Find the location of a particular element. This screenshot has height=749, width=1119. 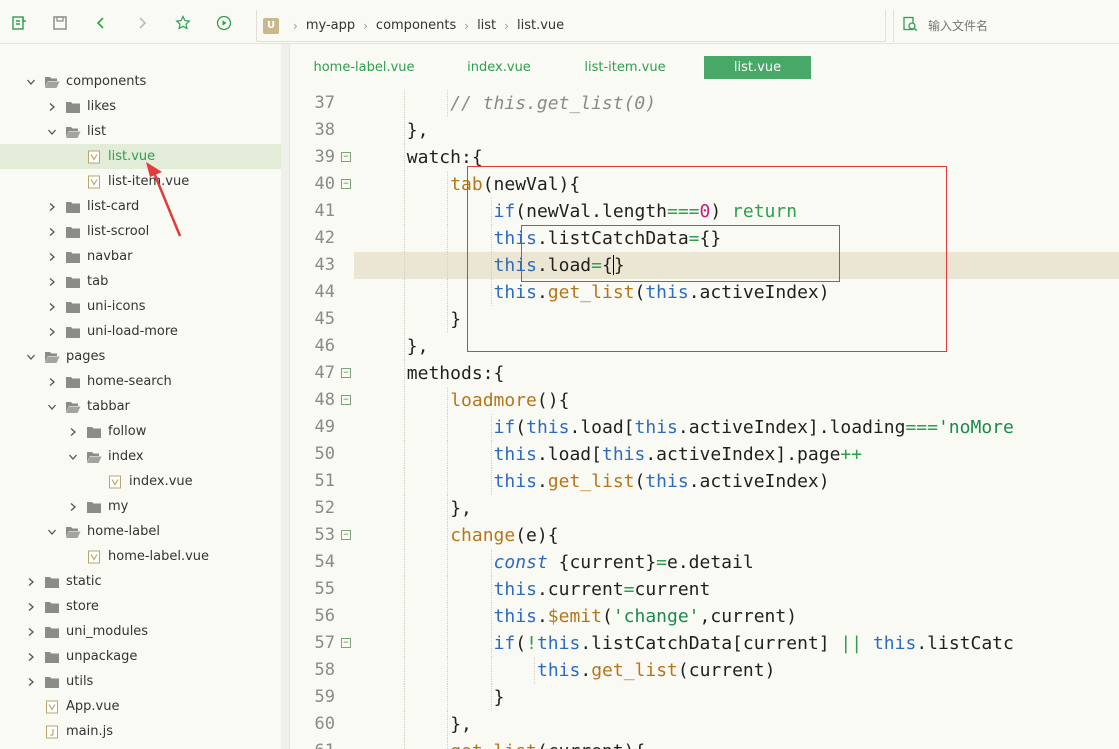

tree-item-home-label: home-label is located at coordinates (141, 531).